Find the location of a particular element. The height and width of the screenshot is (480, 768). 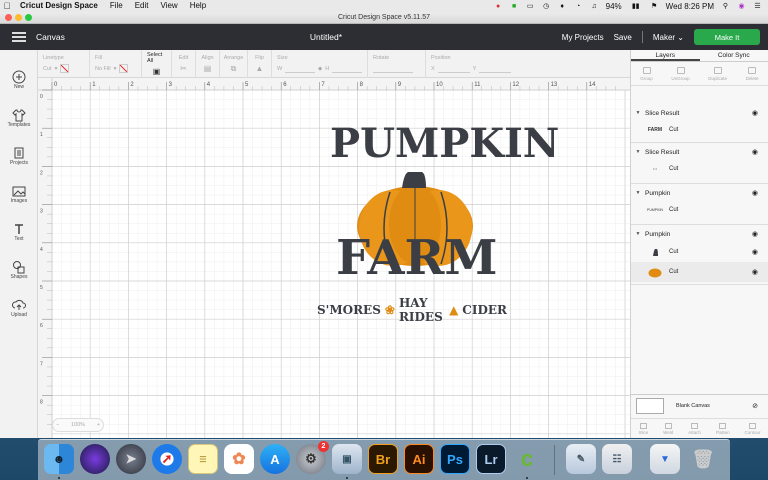

siri-icon: ◉ is located at coordinates (741, 6).